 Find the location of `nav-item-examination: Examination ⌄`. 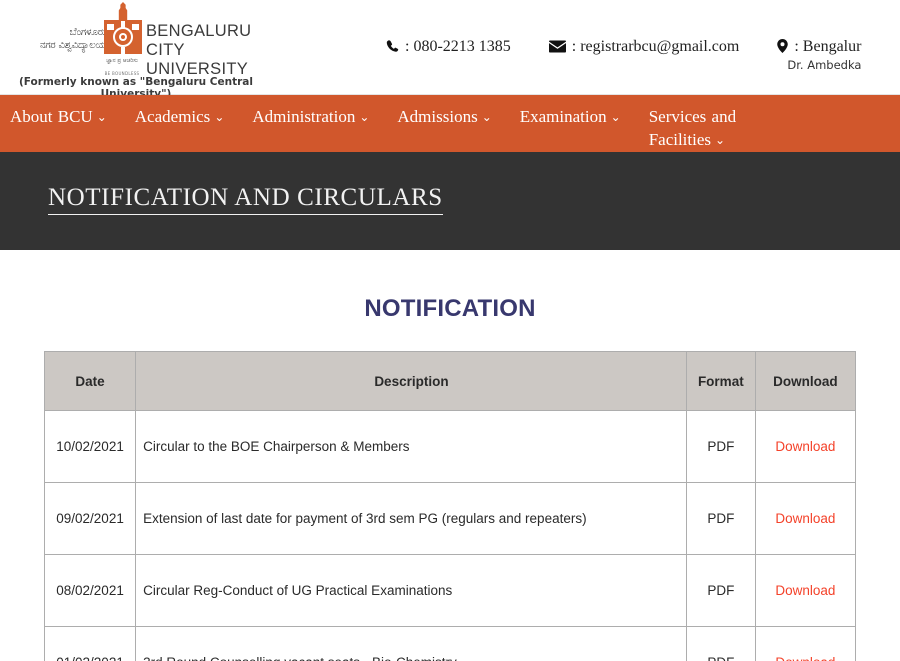

nav-item-examination: Examination ⌄ is located at coordinates (570, 117).